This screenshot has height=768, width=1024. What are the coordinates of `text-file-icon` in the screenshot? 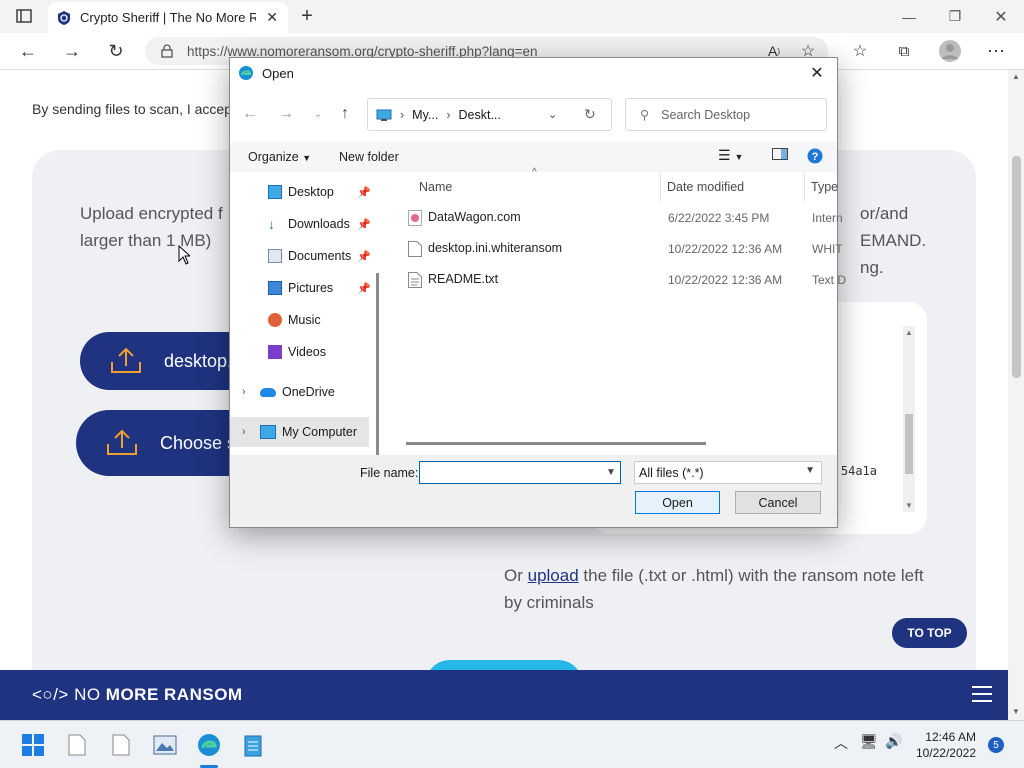 It's located at (415, 280).